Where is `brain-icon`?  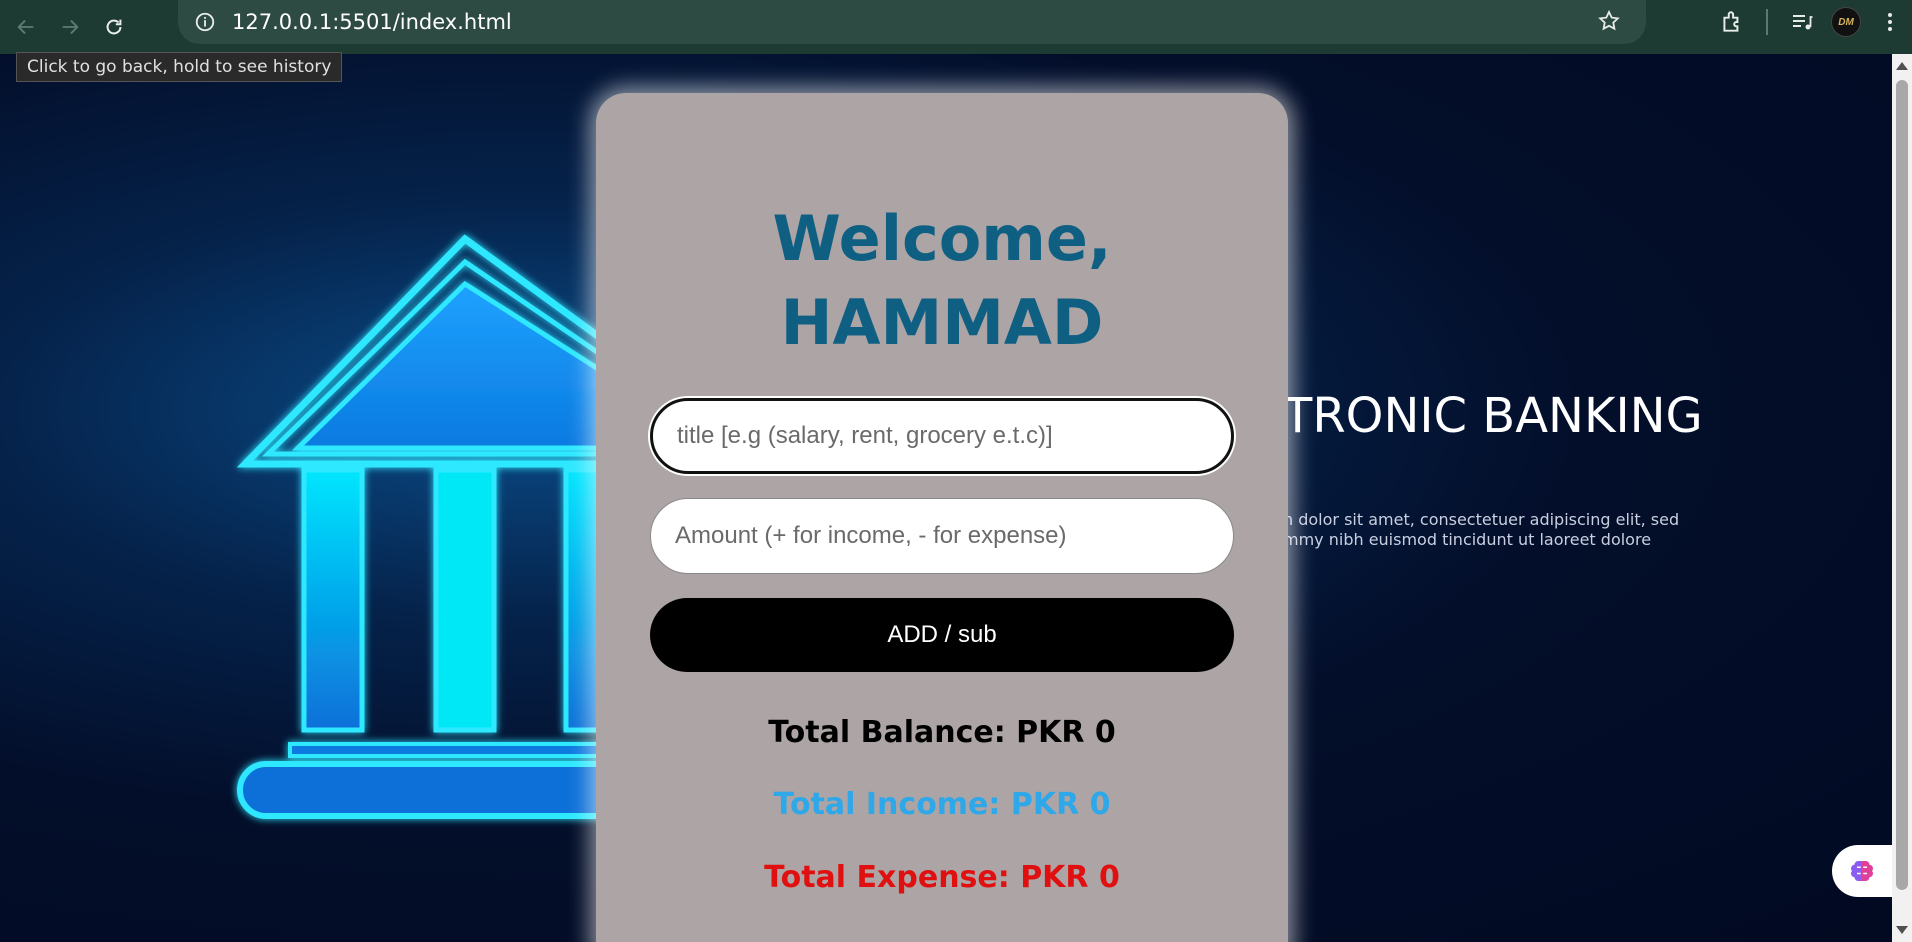
brain-icon is located at coordinates (1862, 871).